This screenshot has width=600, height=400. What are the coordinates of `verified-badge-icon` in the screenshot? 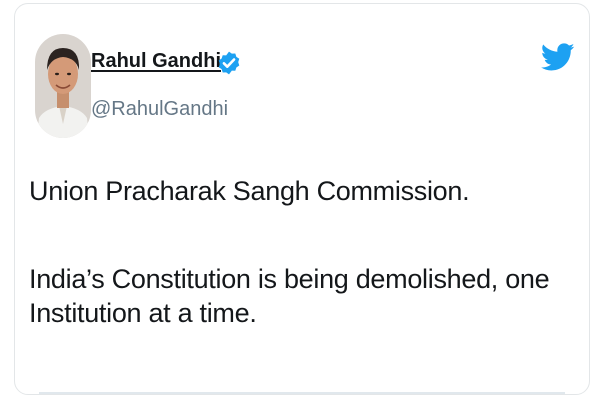 It's located at (229, 63).